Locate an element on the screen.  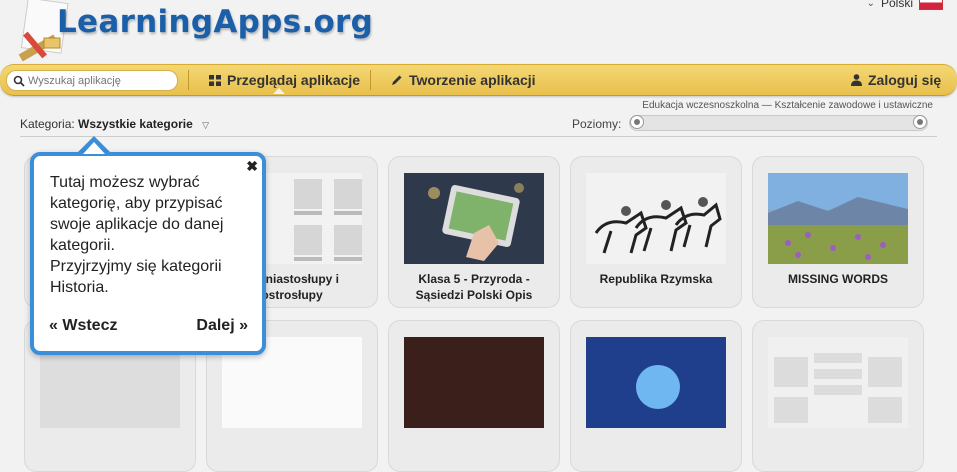
header: LearningApps.org ⌄ Polski is located at coordinates (478, 32).